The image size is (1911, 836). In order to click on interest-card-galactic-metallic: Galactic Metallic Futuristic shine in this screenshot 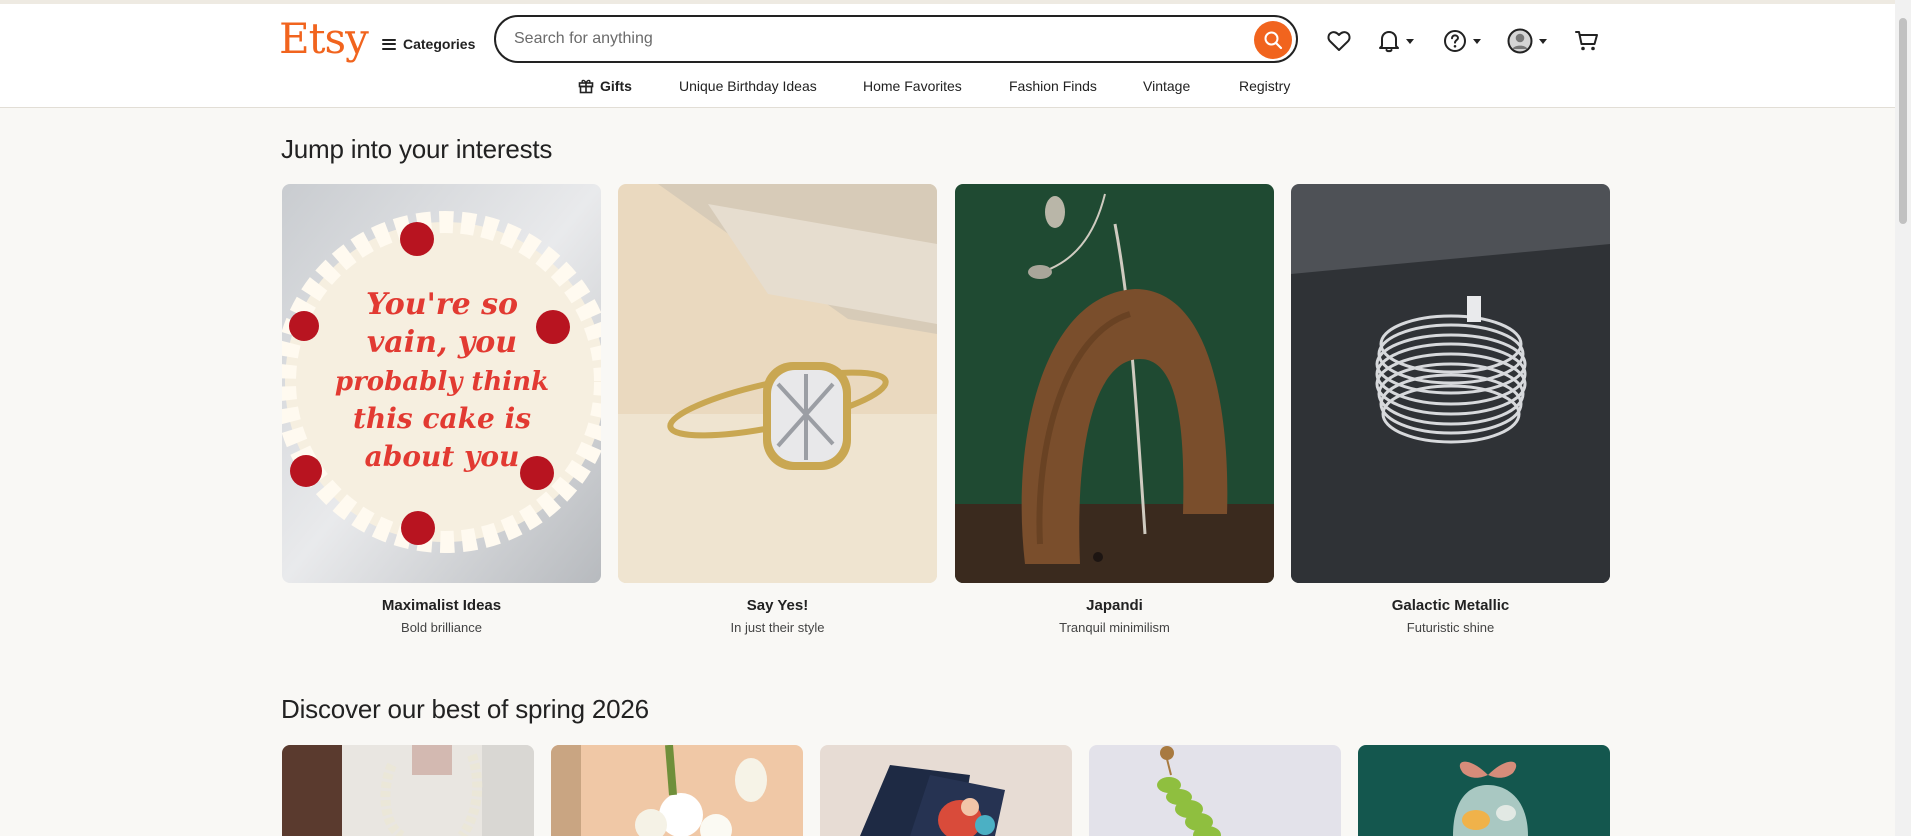, I will do `click(1450, 409)`.